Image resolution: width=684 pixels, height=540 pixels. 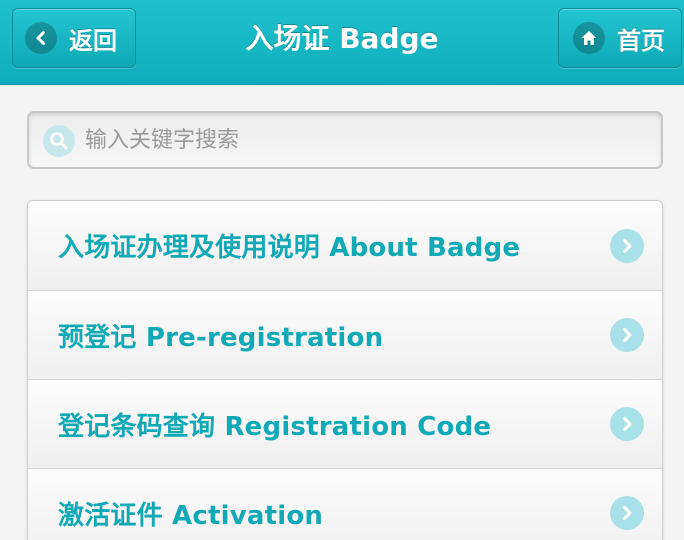 What do you see at coordinates (365, 140) in the screenshot?
I see `search-input` at bounding box center [365, 140].